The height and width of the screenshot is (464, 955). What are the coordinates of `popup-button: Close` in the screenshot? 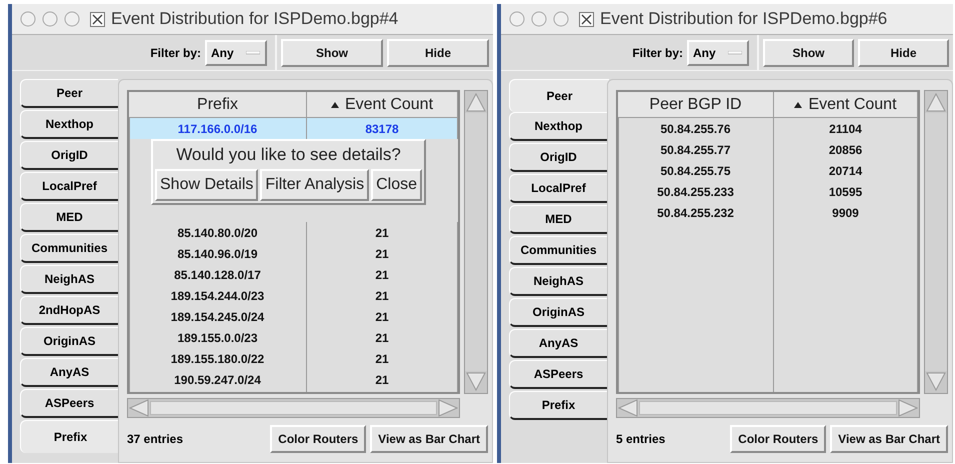 It's located at (396, 185).